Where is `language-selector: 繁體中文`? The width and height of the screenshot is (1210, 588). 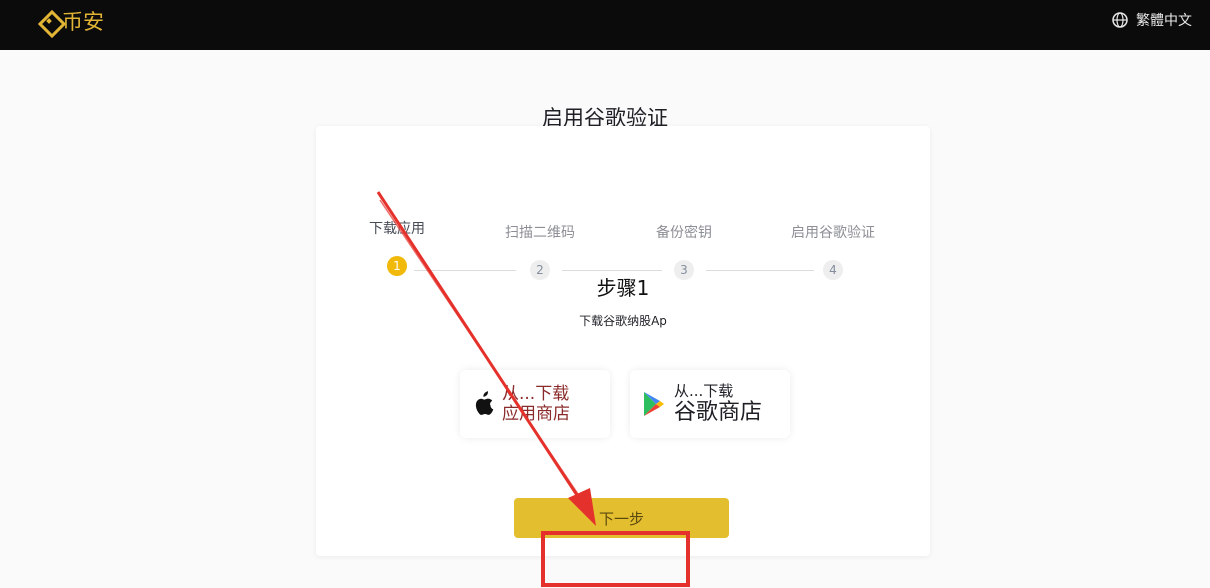
language-selector: 繁體中文 is located at coordinates (1152, 20).